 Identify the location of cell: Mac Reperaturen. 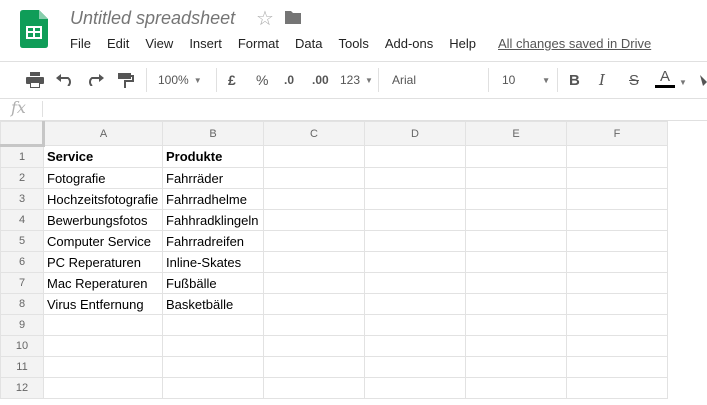
(103, 283).